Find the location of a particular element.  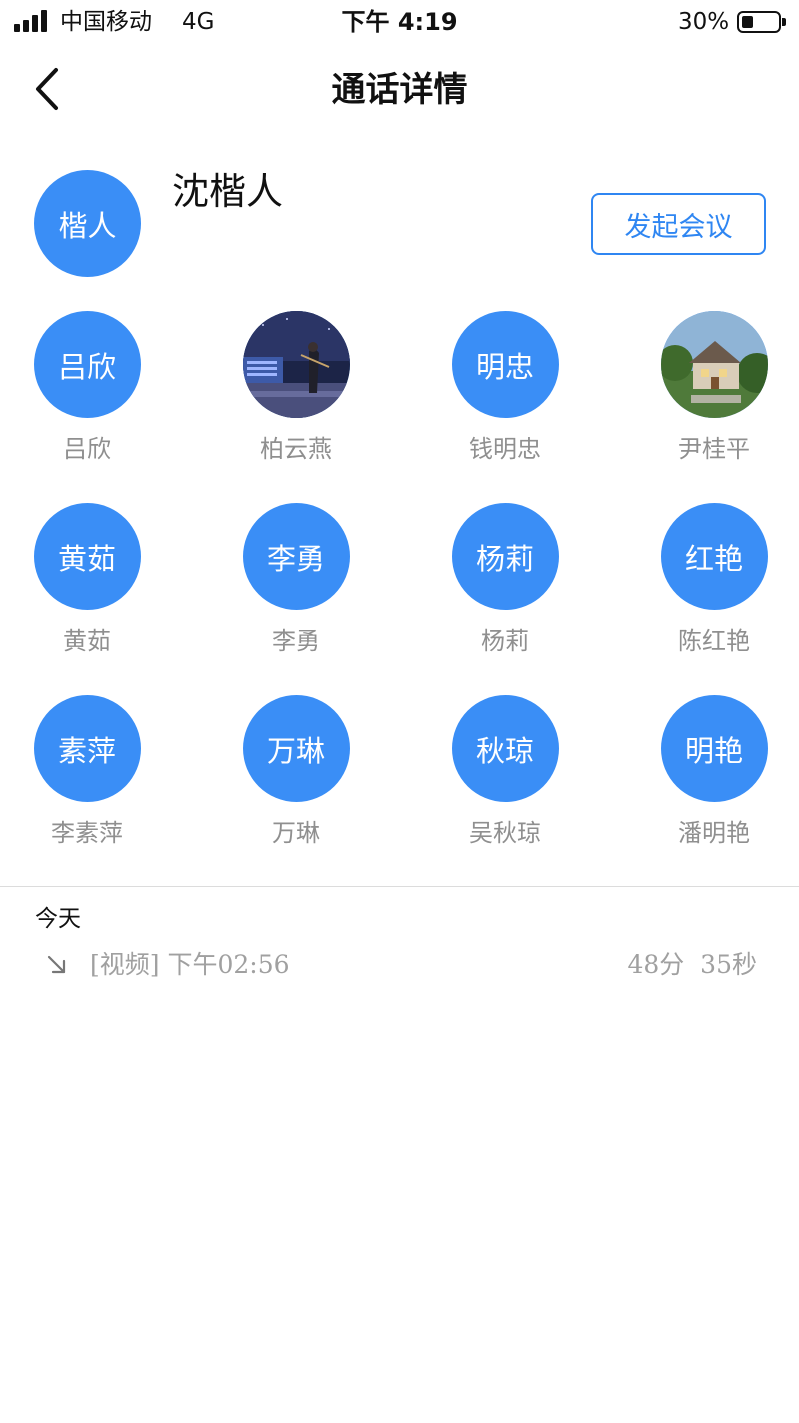

participant-item: 吕欣 吕欣 is located at coordinates (87, 387).